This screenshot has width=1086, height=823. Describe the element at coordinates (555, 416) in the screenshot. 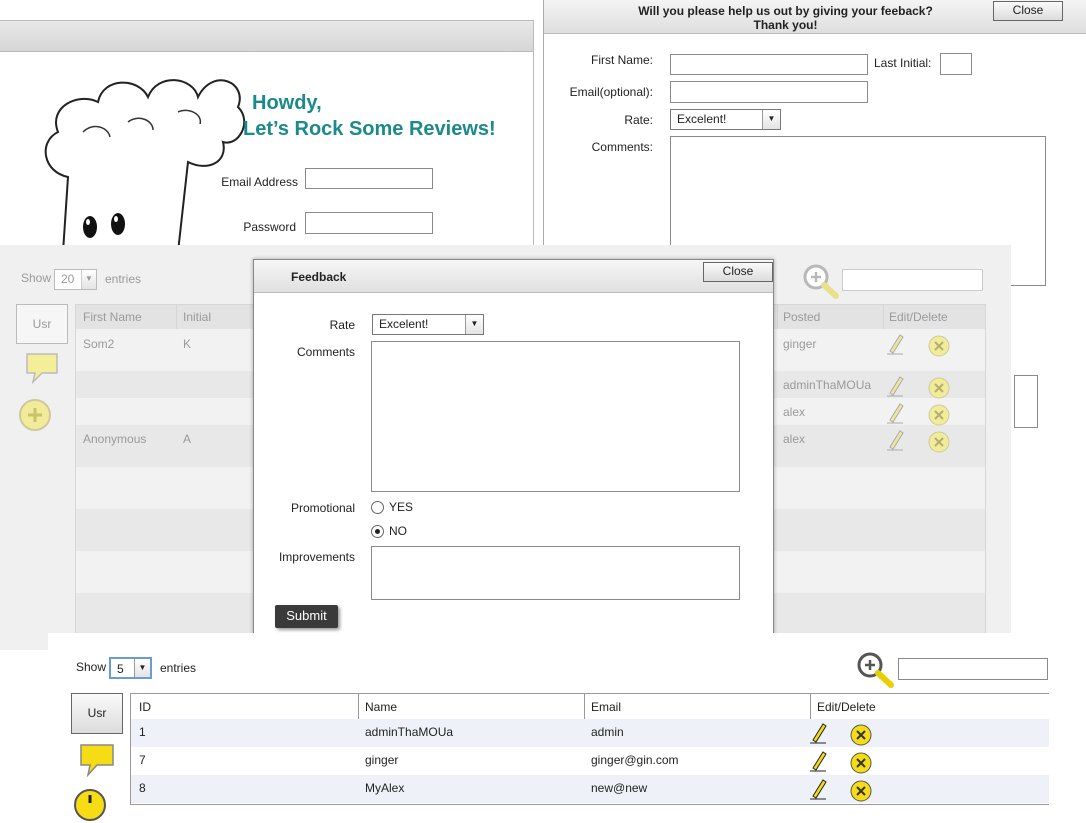

I see `comments-textarea` at that location.